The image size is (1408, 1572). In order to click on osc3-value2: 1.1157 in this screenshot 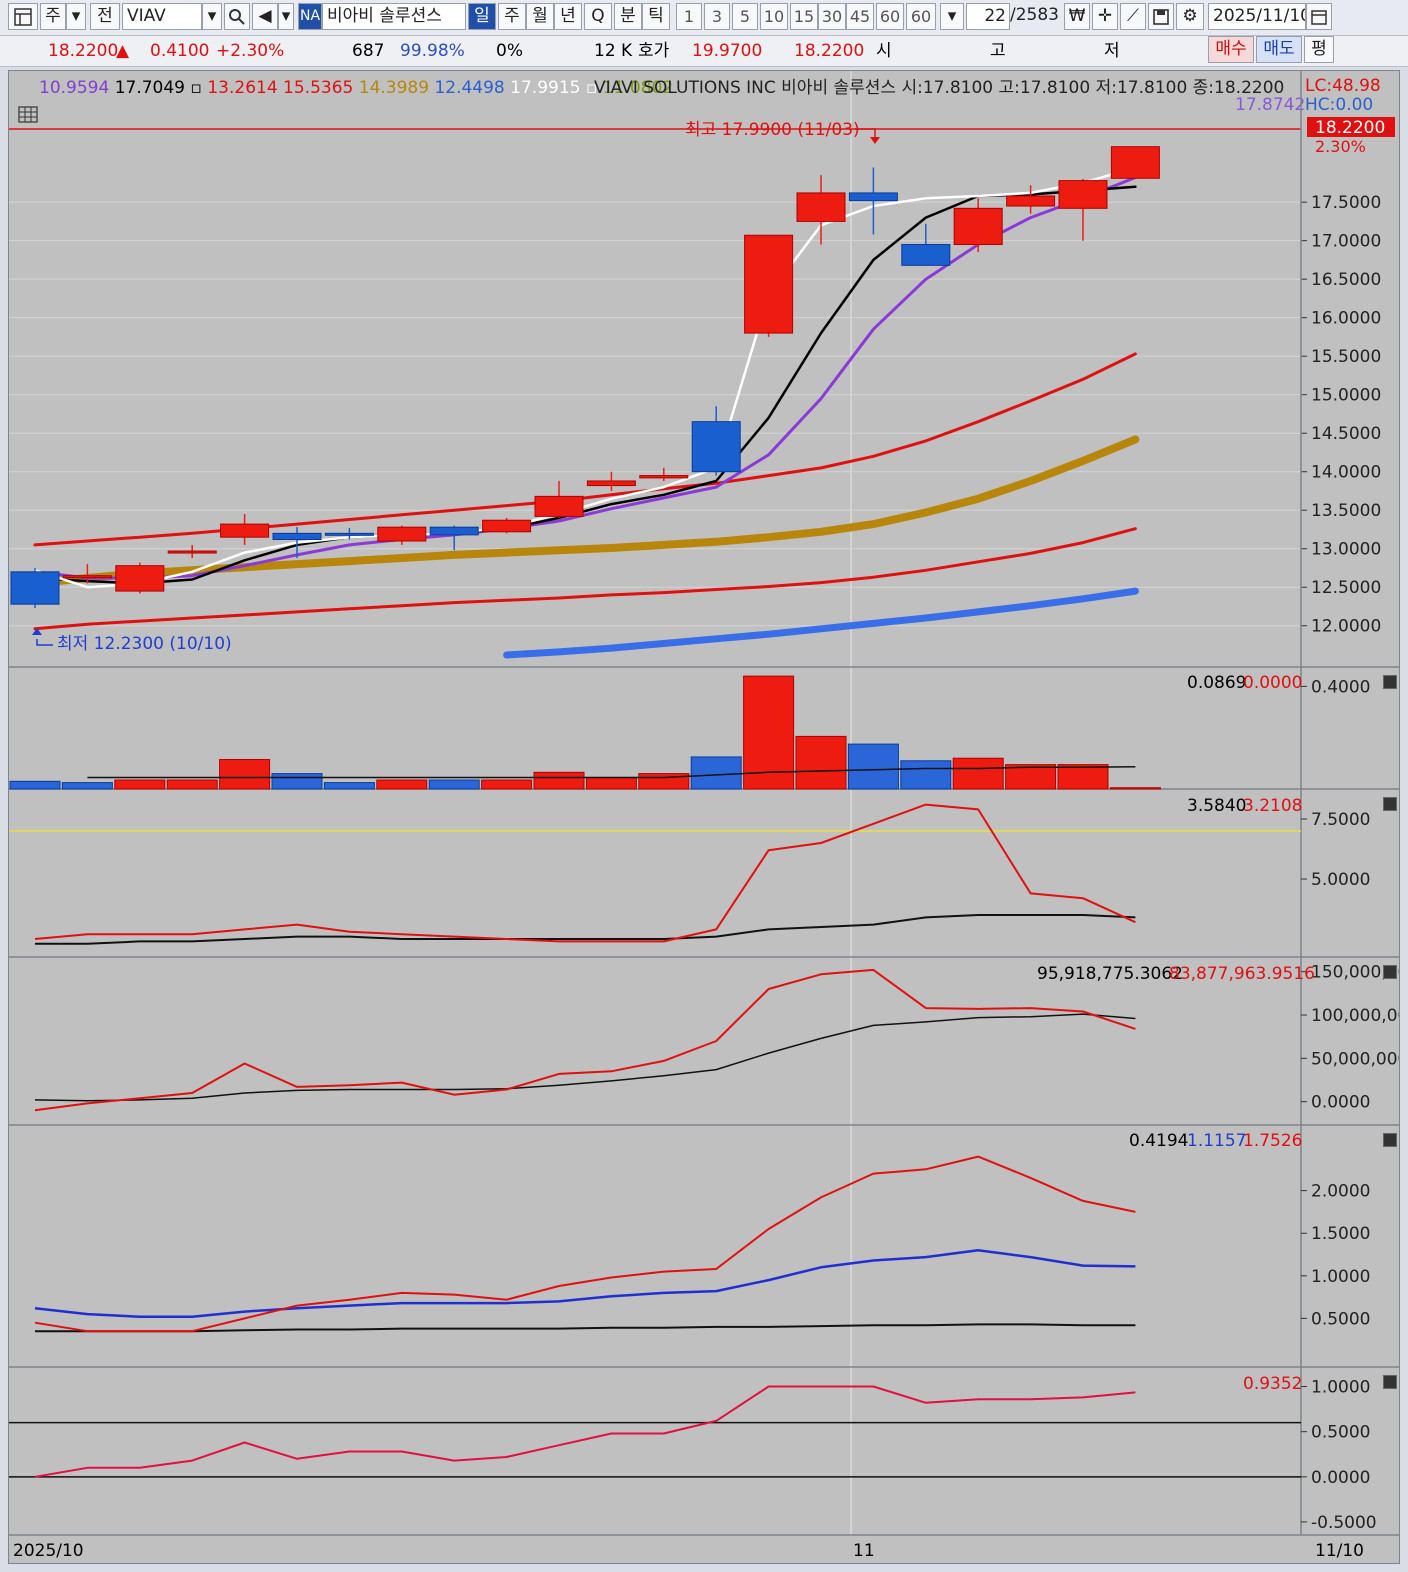, I will do `click(1216, 1141)`.